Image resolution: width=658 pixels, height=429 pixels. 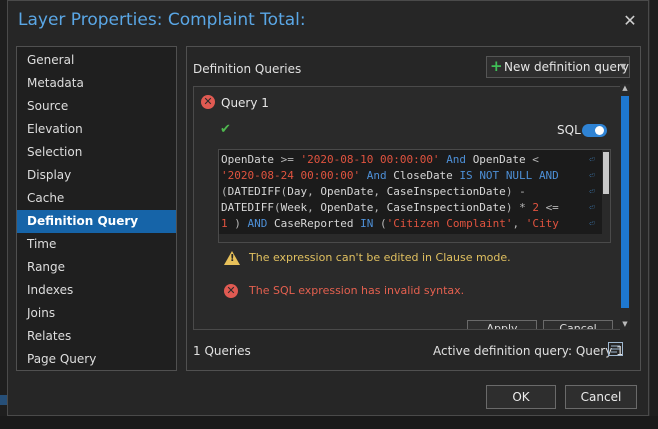 I want to click on query-list-icon, so click(x=616, y=349).